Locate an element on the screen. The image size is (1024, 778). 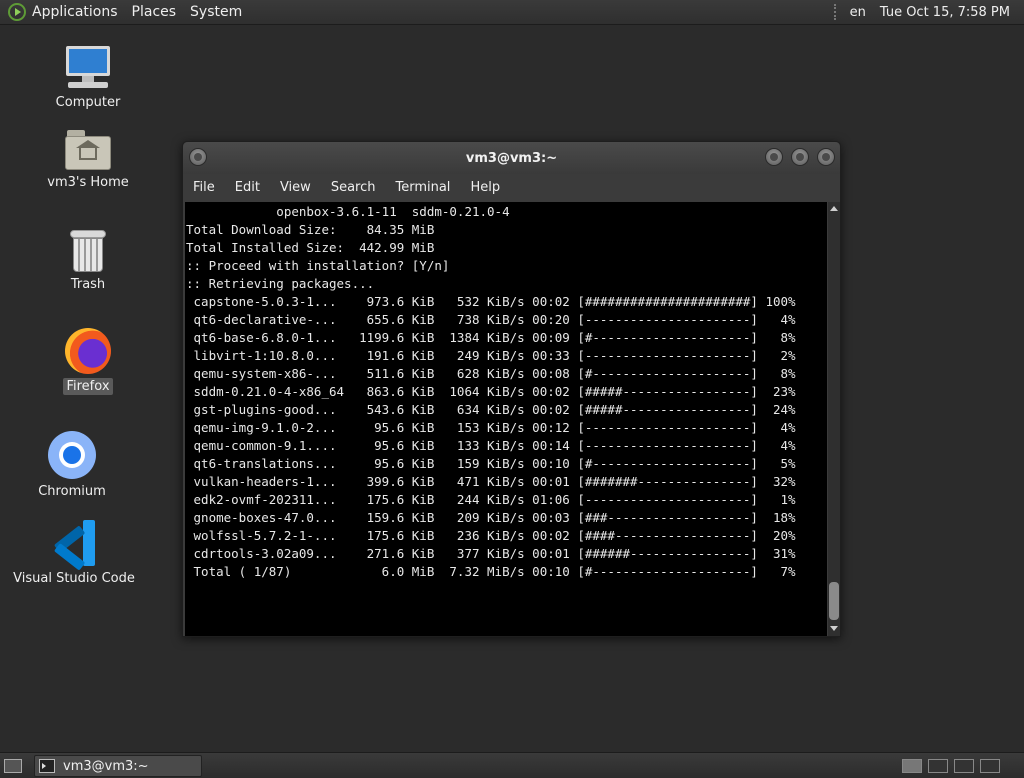
home-folder-icon is located at coordinates (88, 150).